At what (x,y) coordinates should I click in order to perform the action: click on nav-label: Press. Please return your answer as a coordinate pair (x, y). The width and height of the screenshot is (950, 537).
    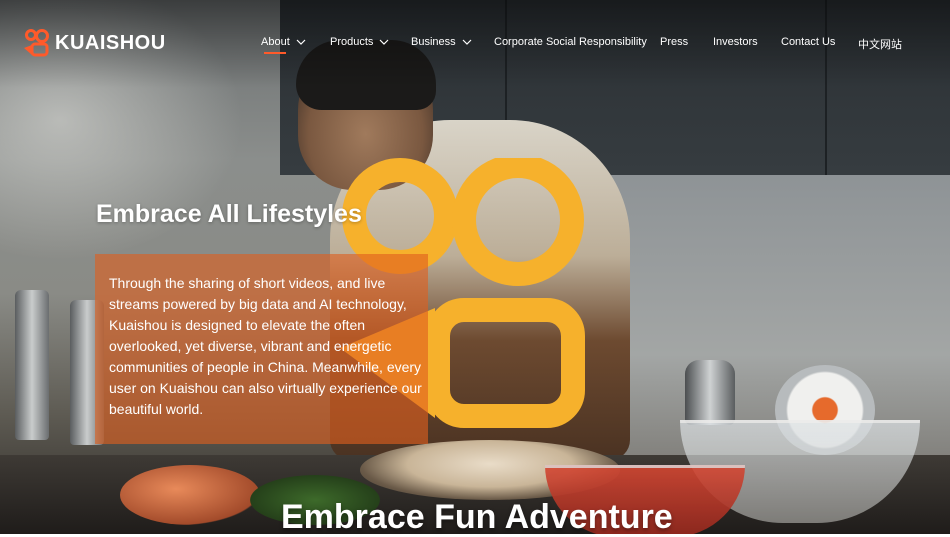
    Looking at the image, I should click on (674, 42).